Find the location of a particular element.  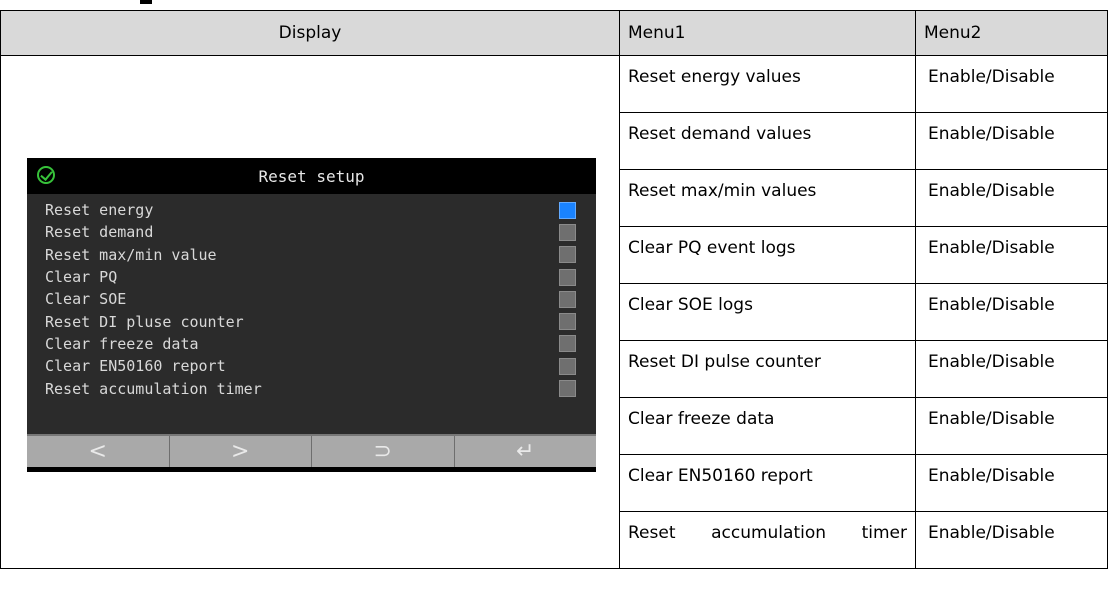

option-label: Reset energy is located at coordinates (99, 210).